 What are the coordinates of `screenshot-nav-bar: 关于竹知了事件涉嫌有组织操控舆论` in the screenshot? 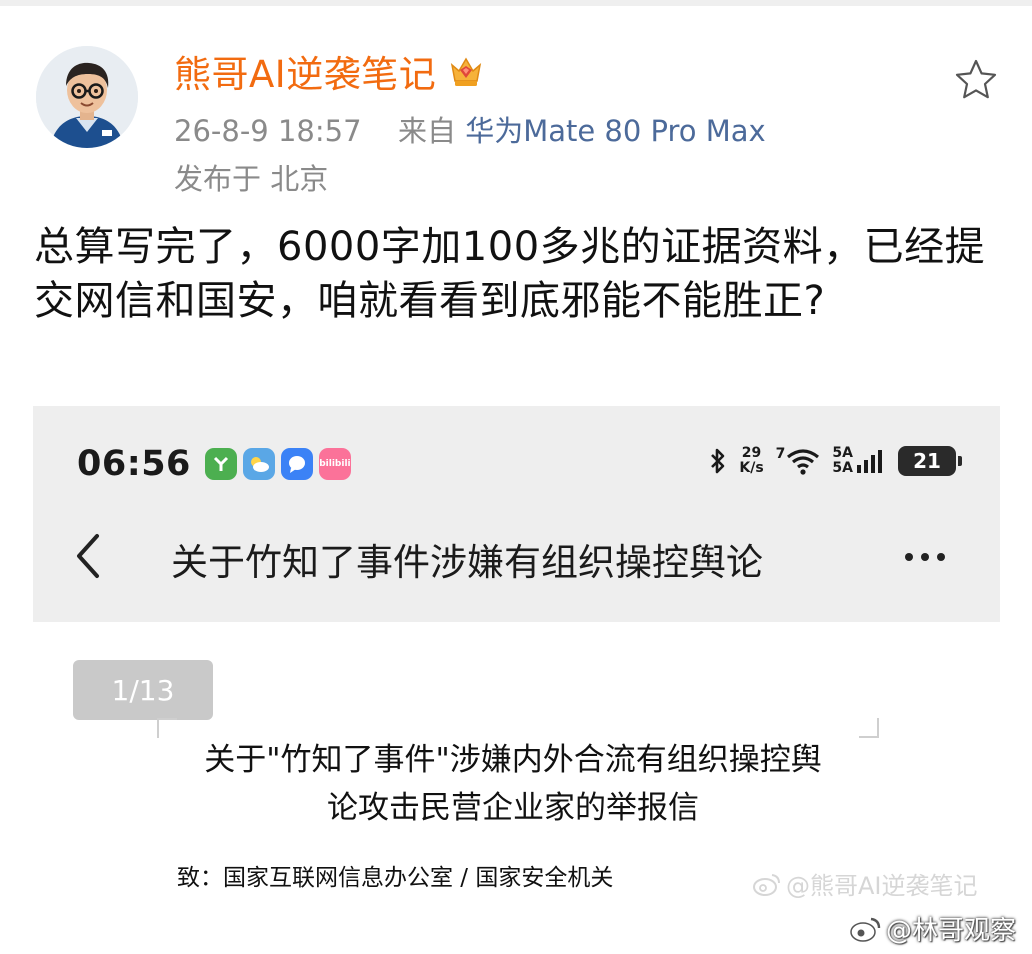 It's located at (516, 556).